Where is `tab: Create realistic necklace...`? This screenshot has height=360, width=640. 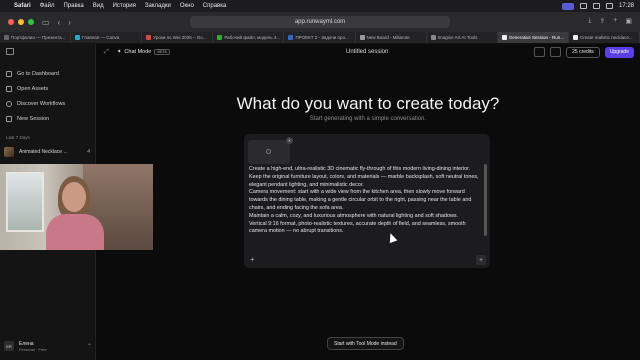
tab: Create realistic necklace... is located at coordinates (604, 37).